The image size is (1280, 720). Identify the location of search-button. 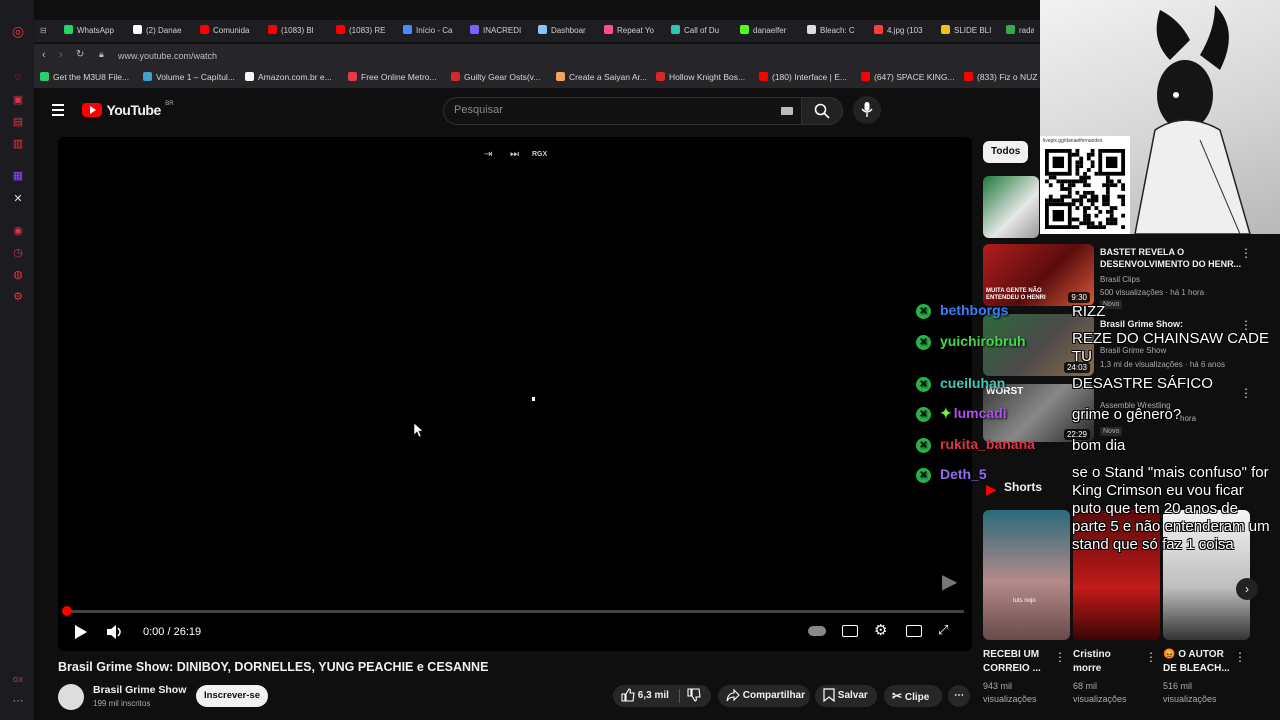
(822, 111).